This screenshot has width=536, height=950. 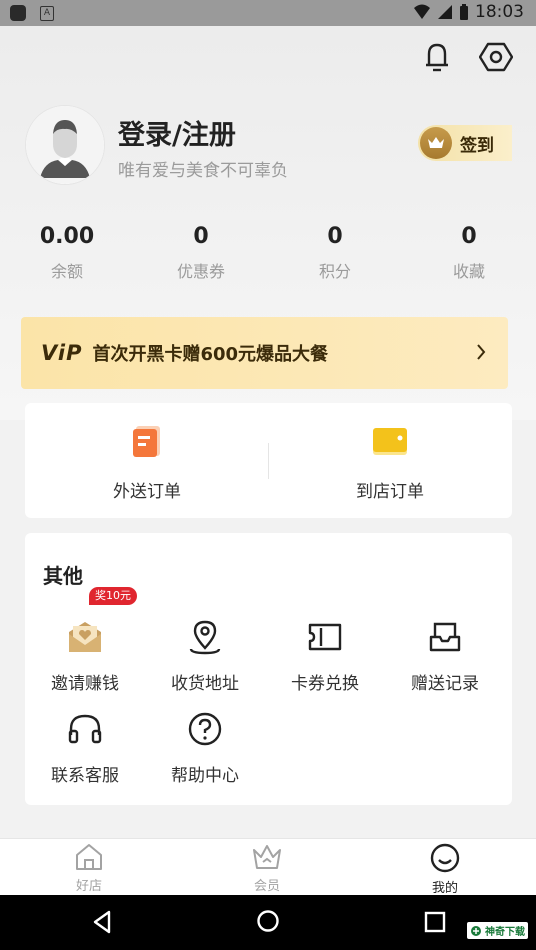 I want to click on service-label: 赠送记录, so click(x=445, y=684).